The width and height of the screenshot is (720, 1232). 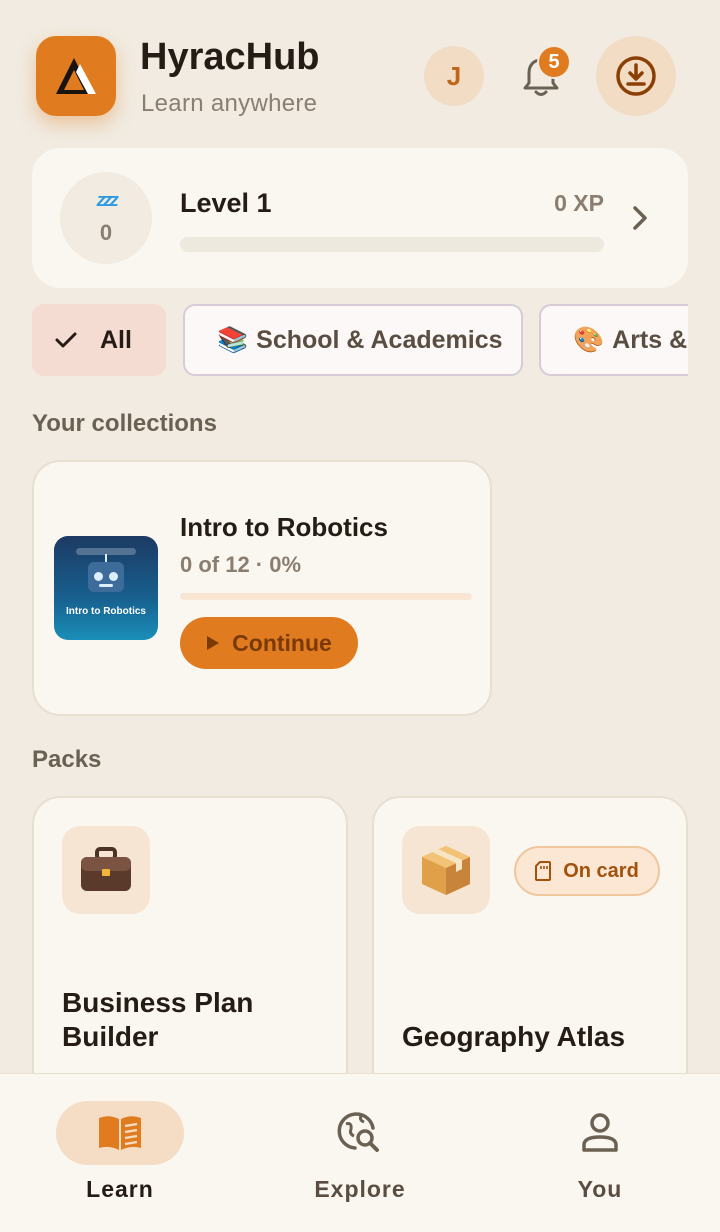 I want to click on books-icon: 📚, so click(x=233, y=339).